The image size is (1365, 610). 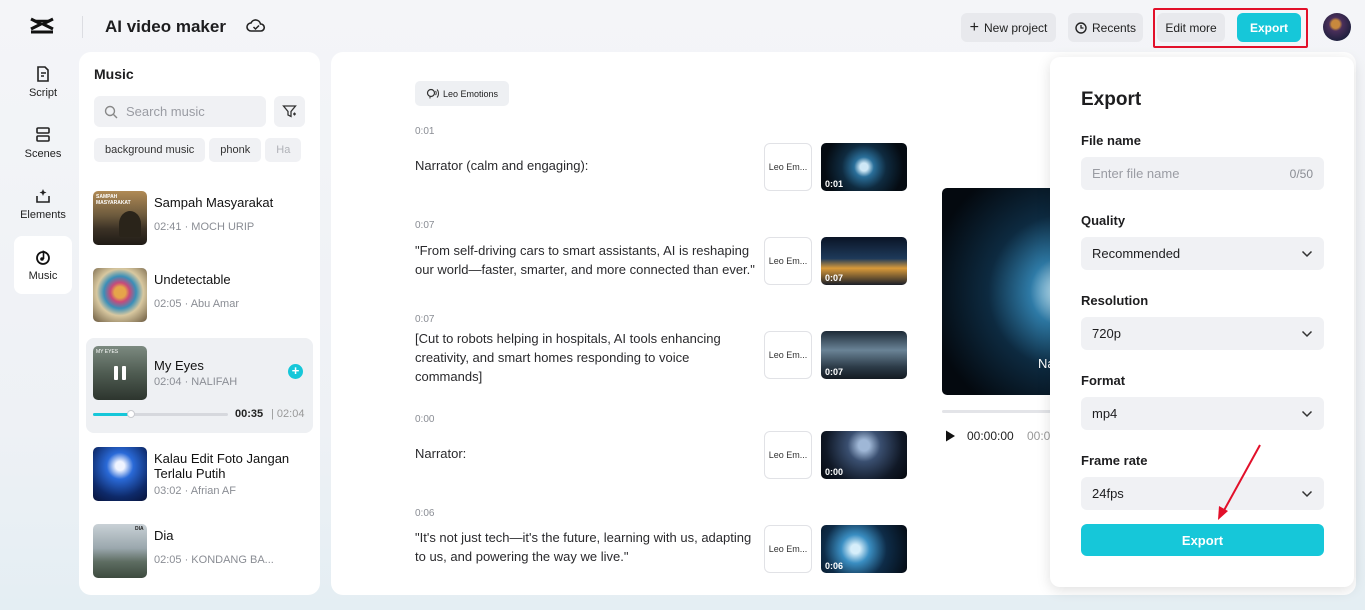 What do you see at coordinates (1002, 411) in the screenshot?
I see `player-timeline` at bounding box center [1002, 411].